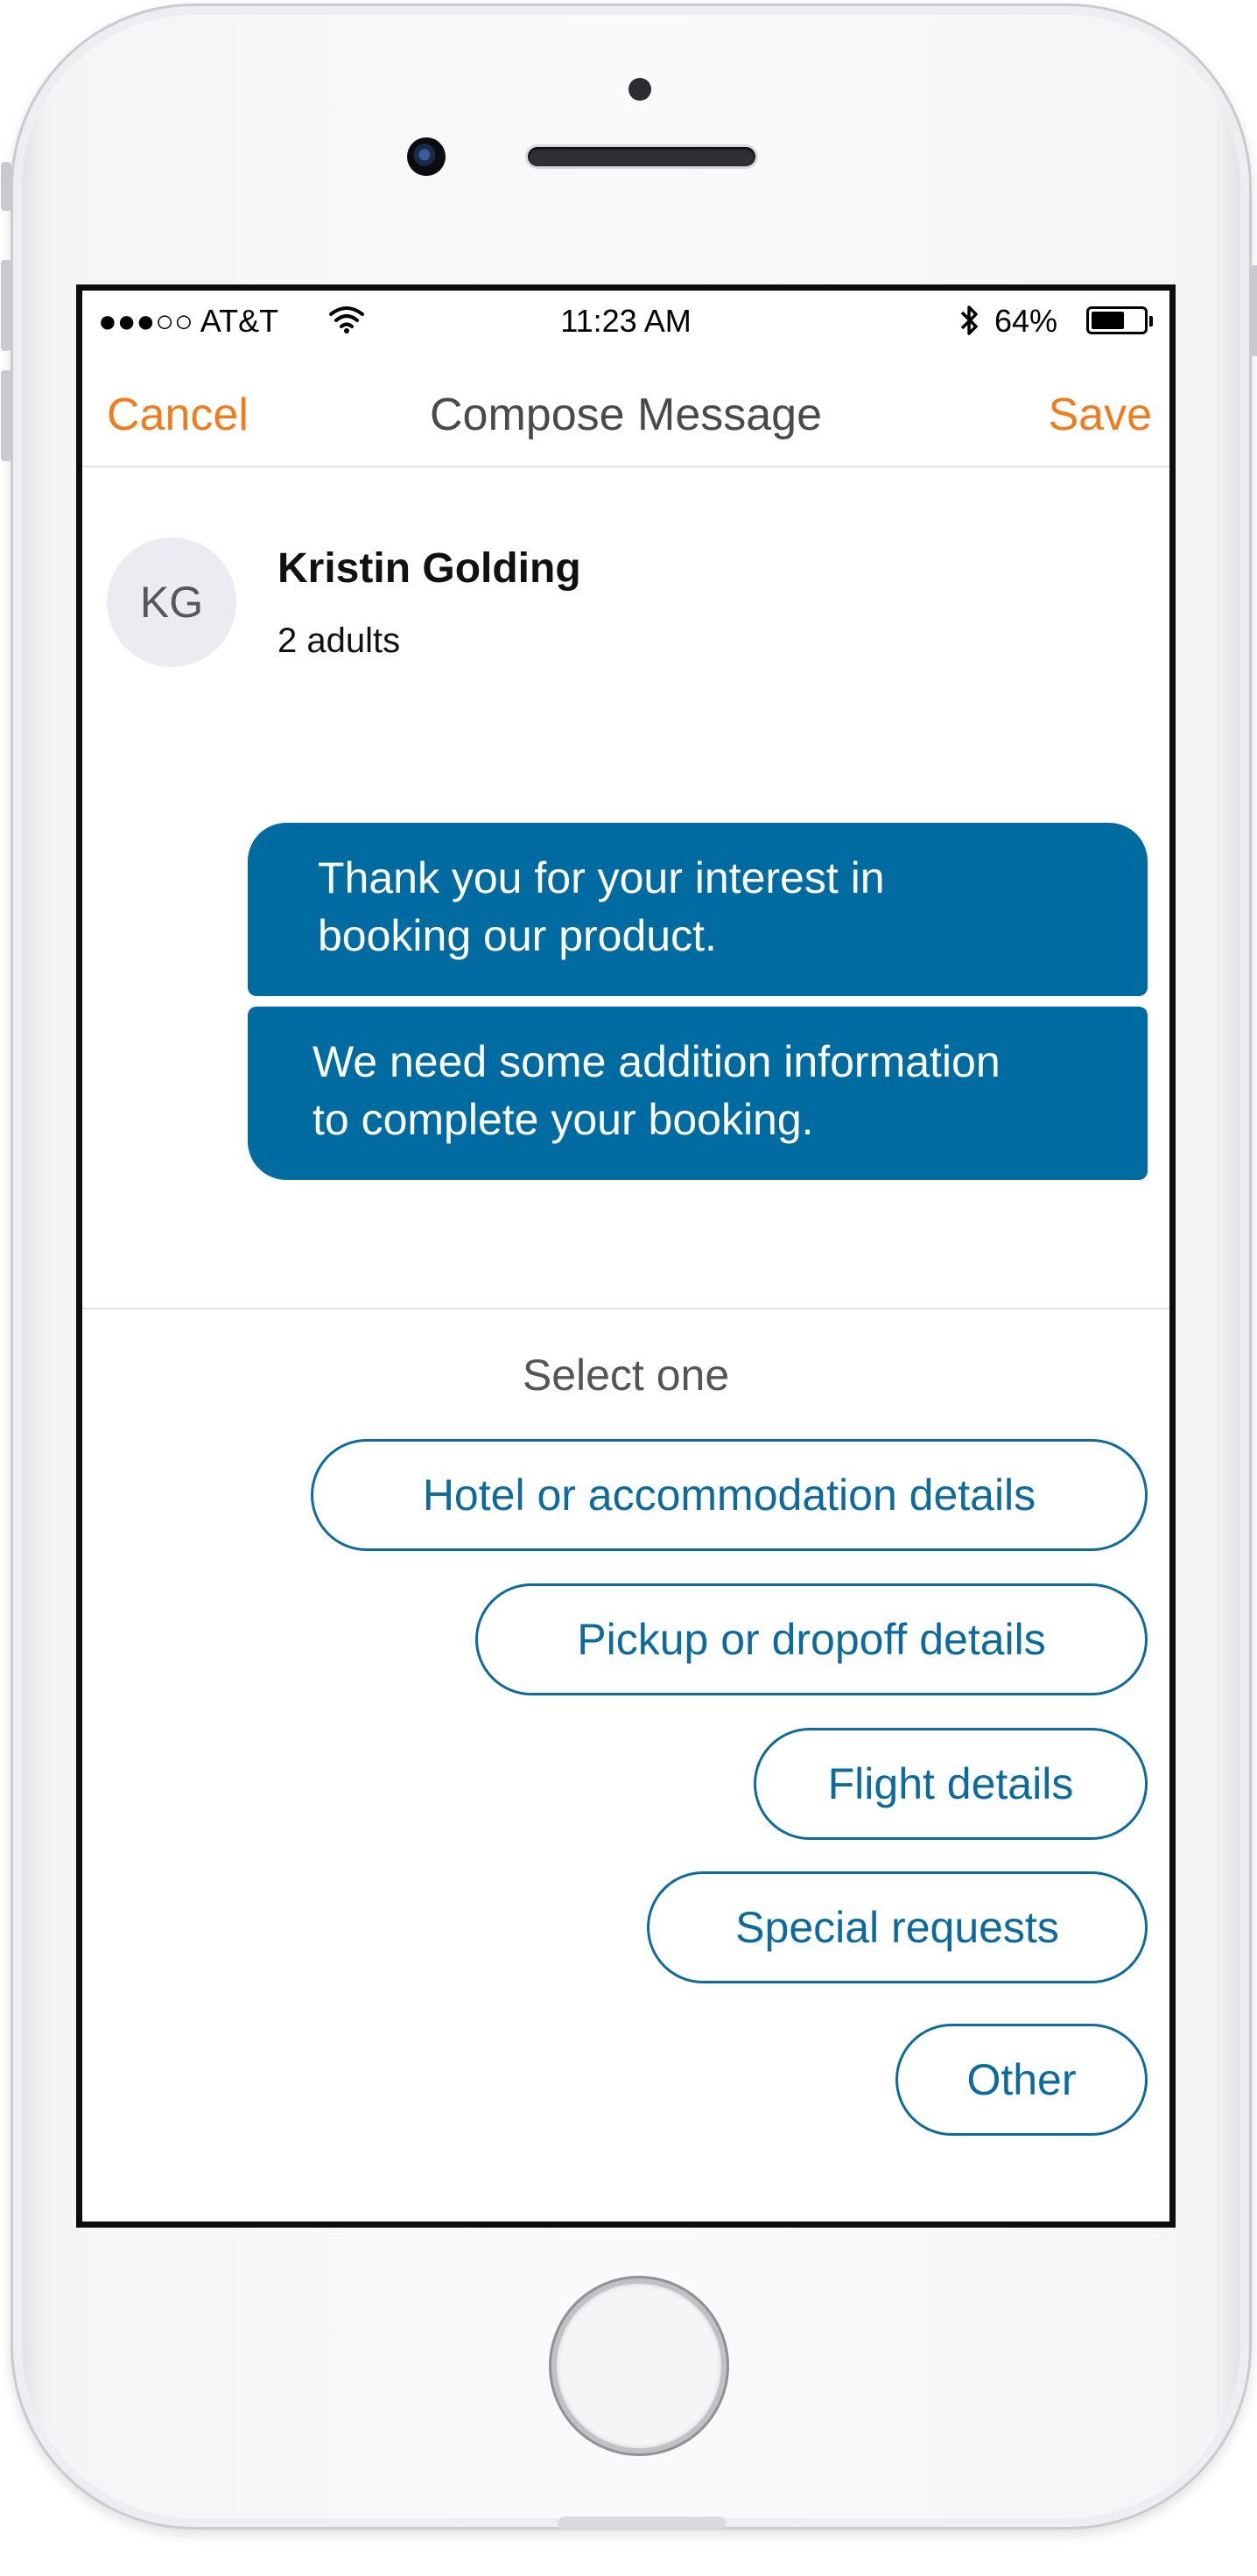  Describe the element at coordinates (642, 2522) in the screenshot. I see `lightning-port` at that location.